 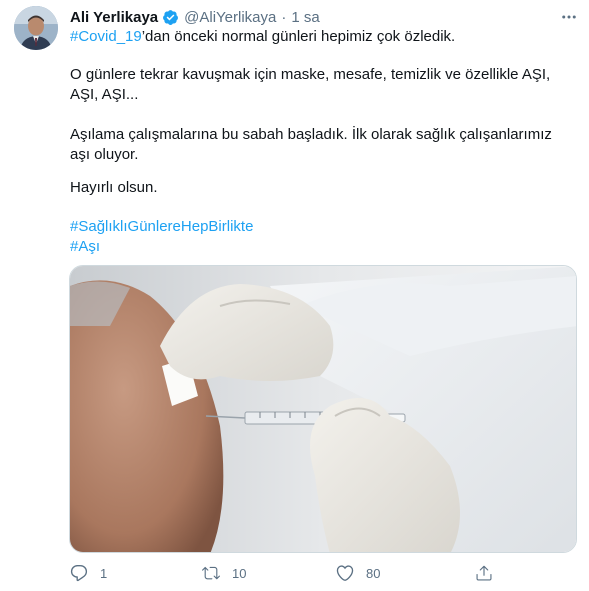 What do you see at coordinates (224, 573) in the screenshot?
I see `retweet-button: 10` at bounding box center [224, 573].